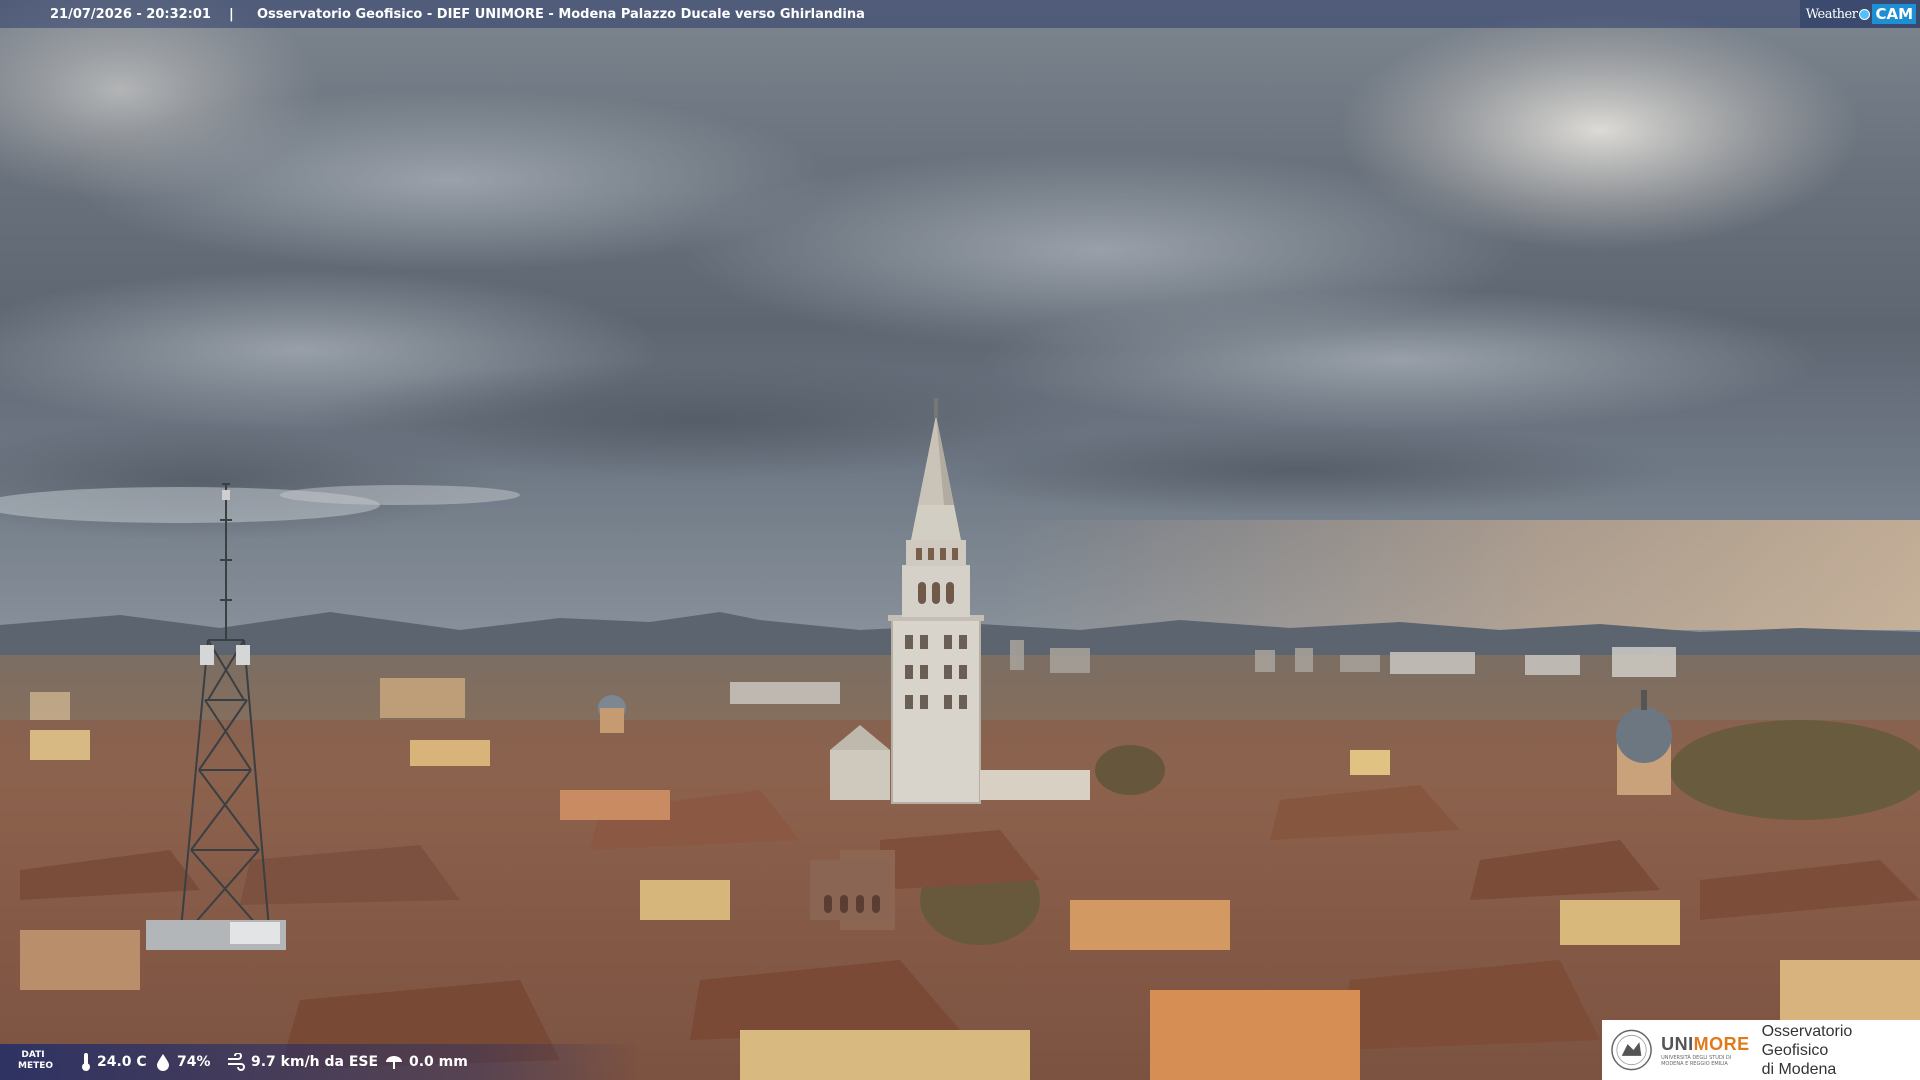 Image resolution: width=1920 pixels, height=1080 pixels. I want to click on weathercam-cam: CAM, so click(1894, 14).